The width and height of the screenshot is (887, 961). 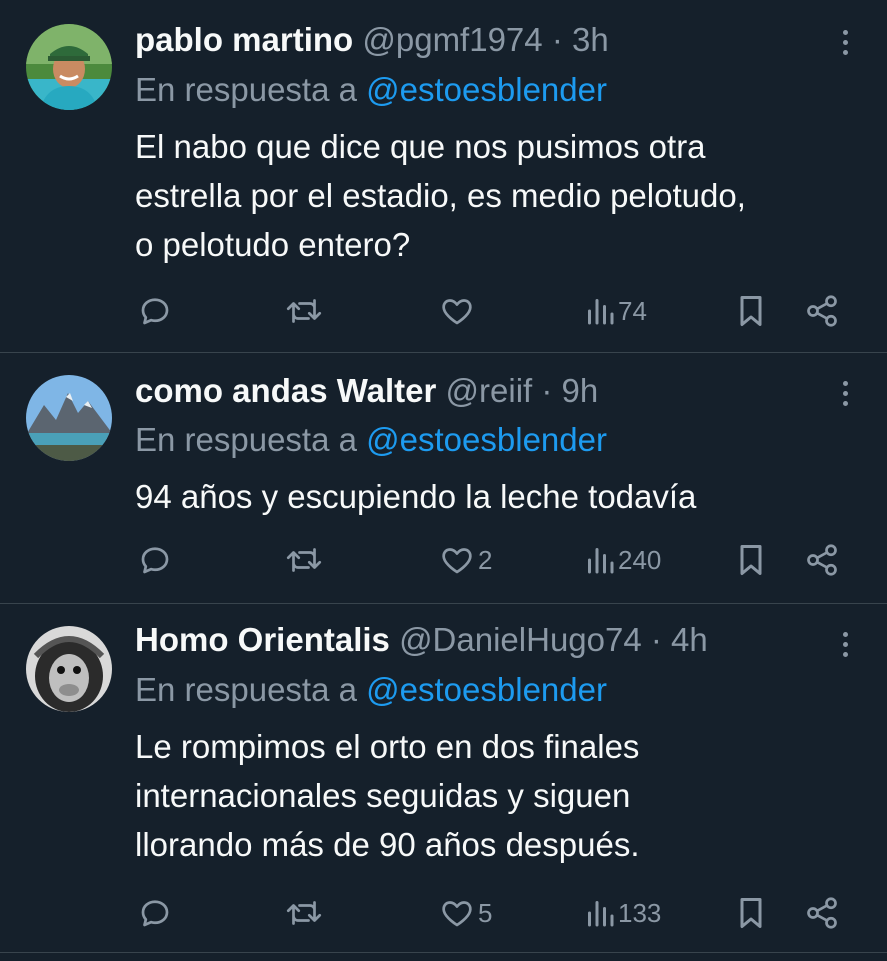 What do you see at coordinates (489, 390) in the screenshot?
I see `user-handle: @reiif` at bounding box center [489, 390].